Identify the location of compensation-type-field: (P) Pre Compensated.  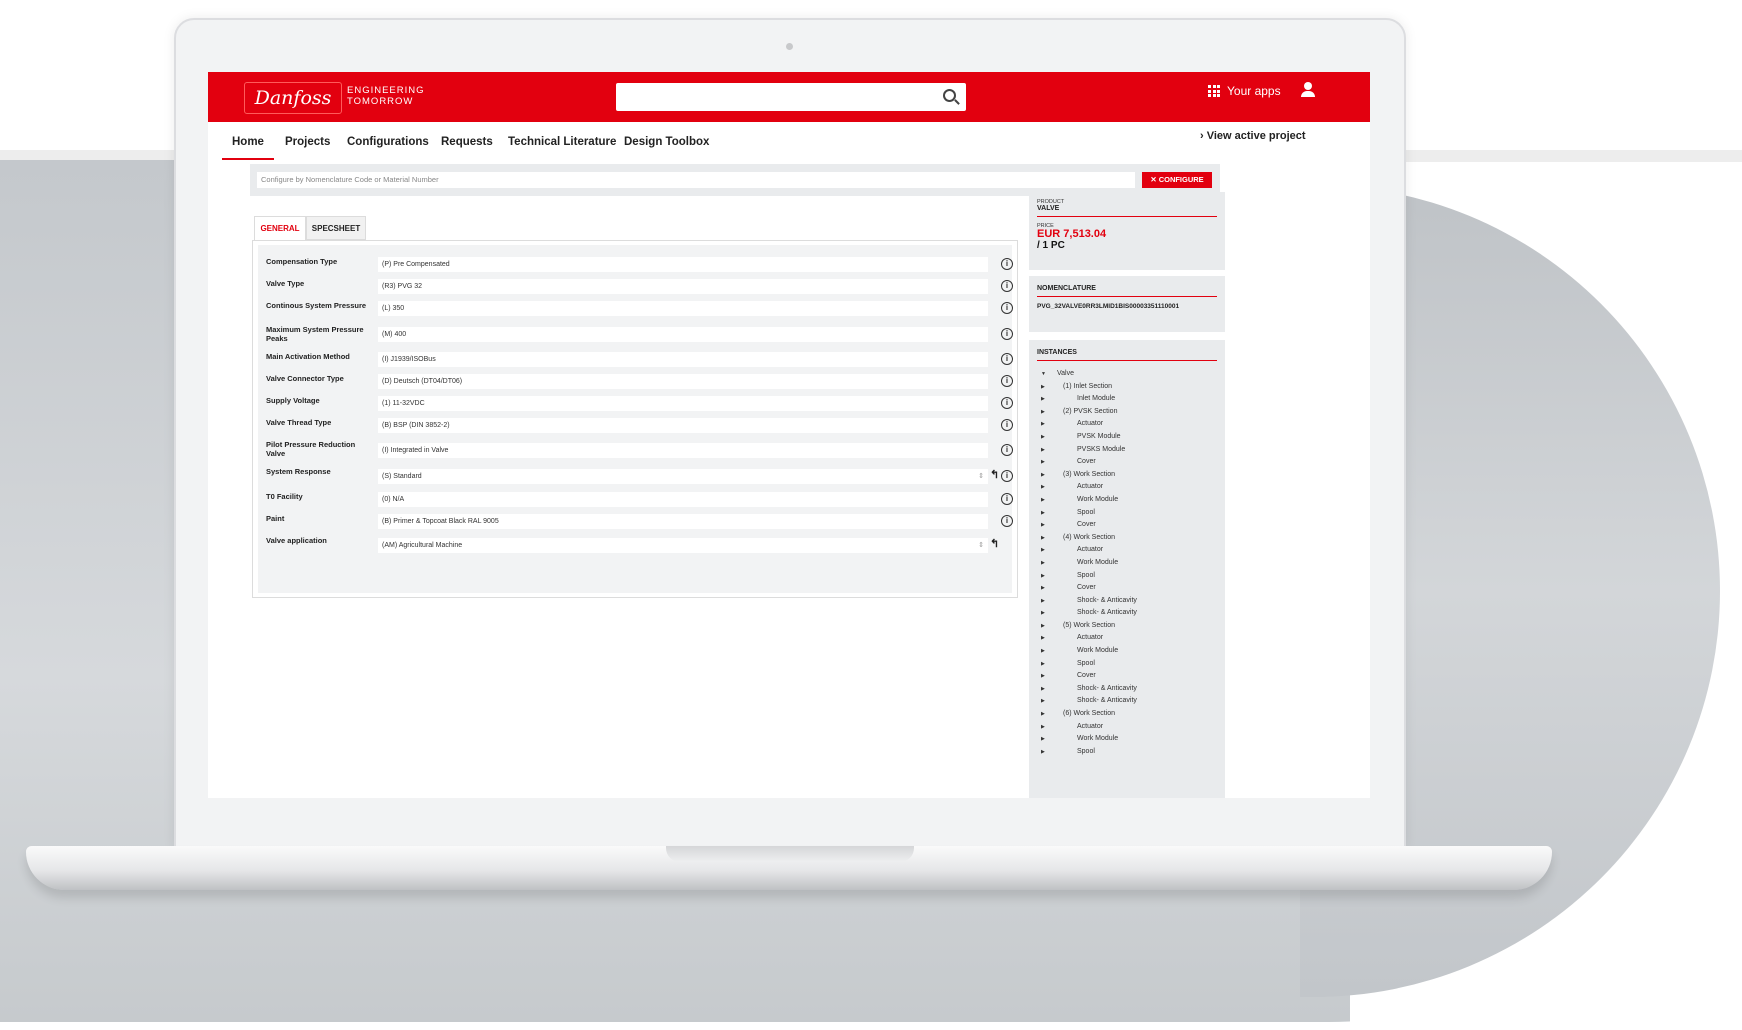
(683, 264).